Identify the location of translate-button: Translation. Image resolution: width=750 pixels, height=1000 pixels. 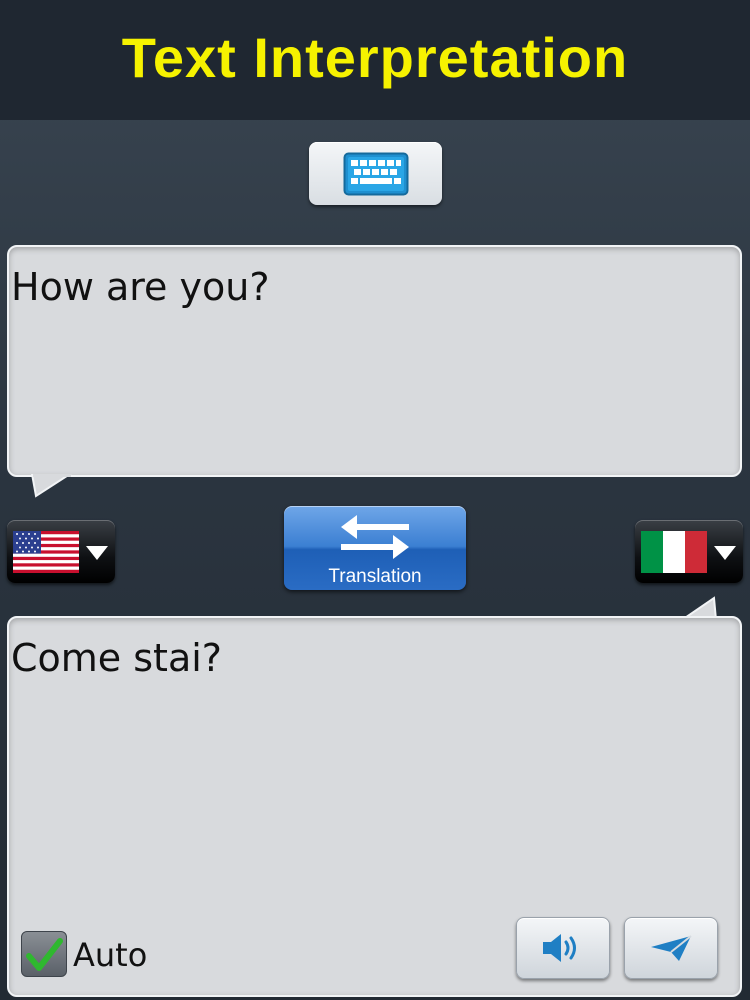
(375, 548).